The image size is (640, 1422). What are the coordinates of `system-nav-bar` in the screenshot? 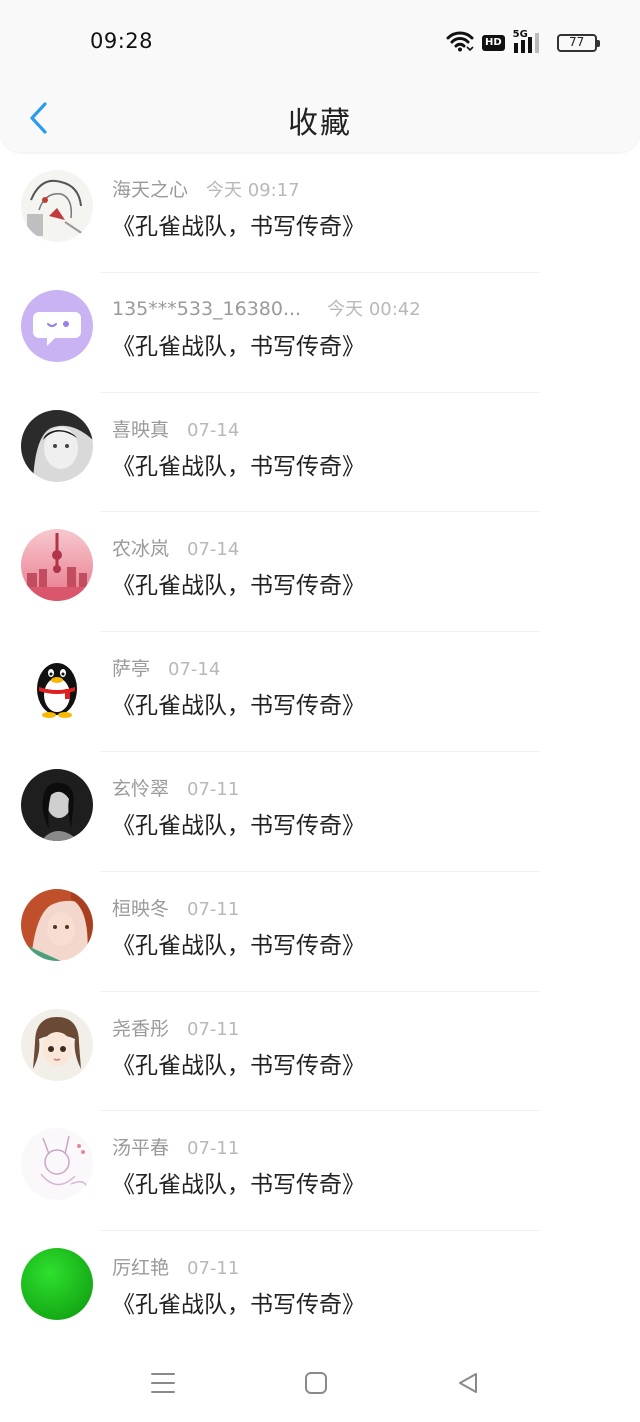 It's located at (320, 1382).